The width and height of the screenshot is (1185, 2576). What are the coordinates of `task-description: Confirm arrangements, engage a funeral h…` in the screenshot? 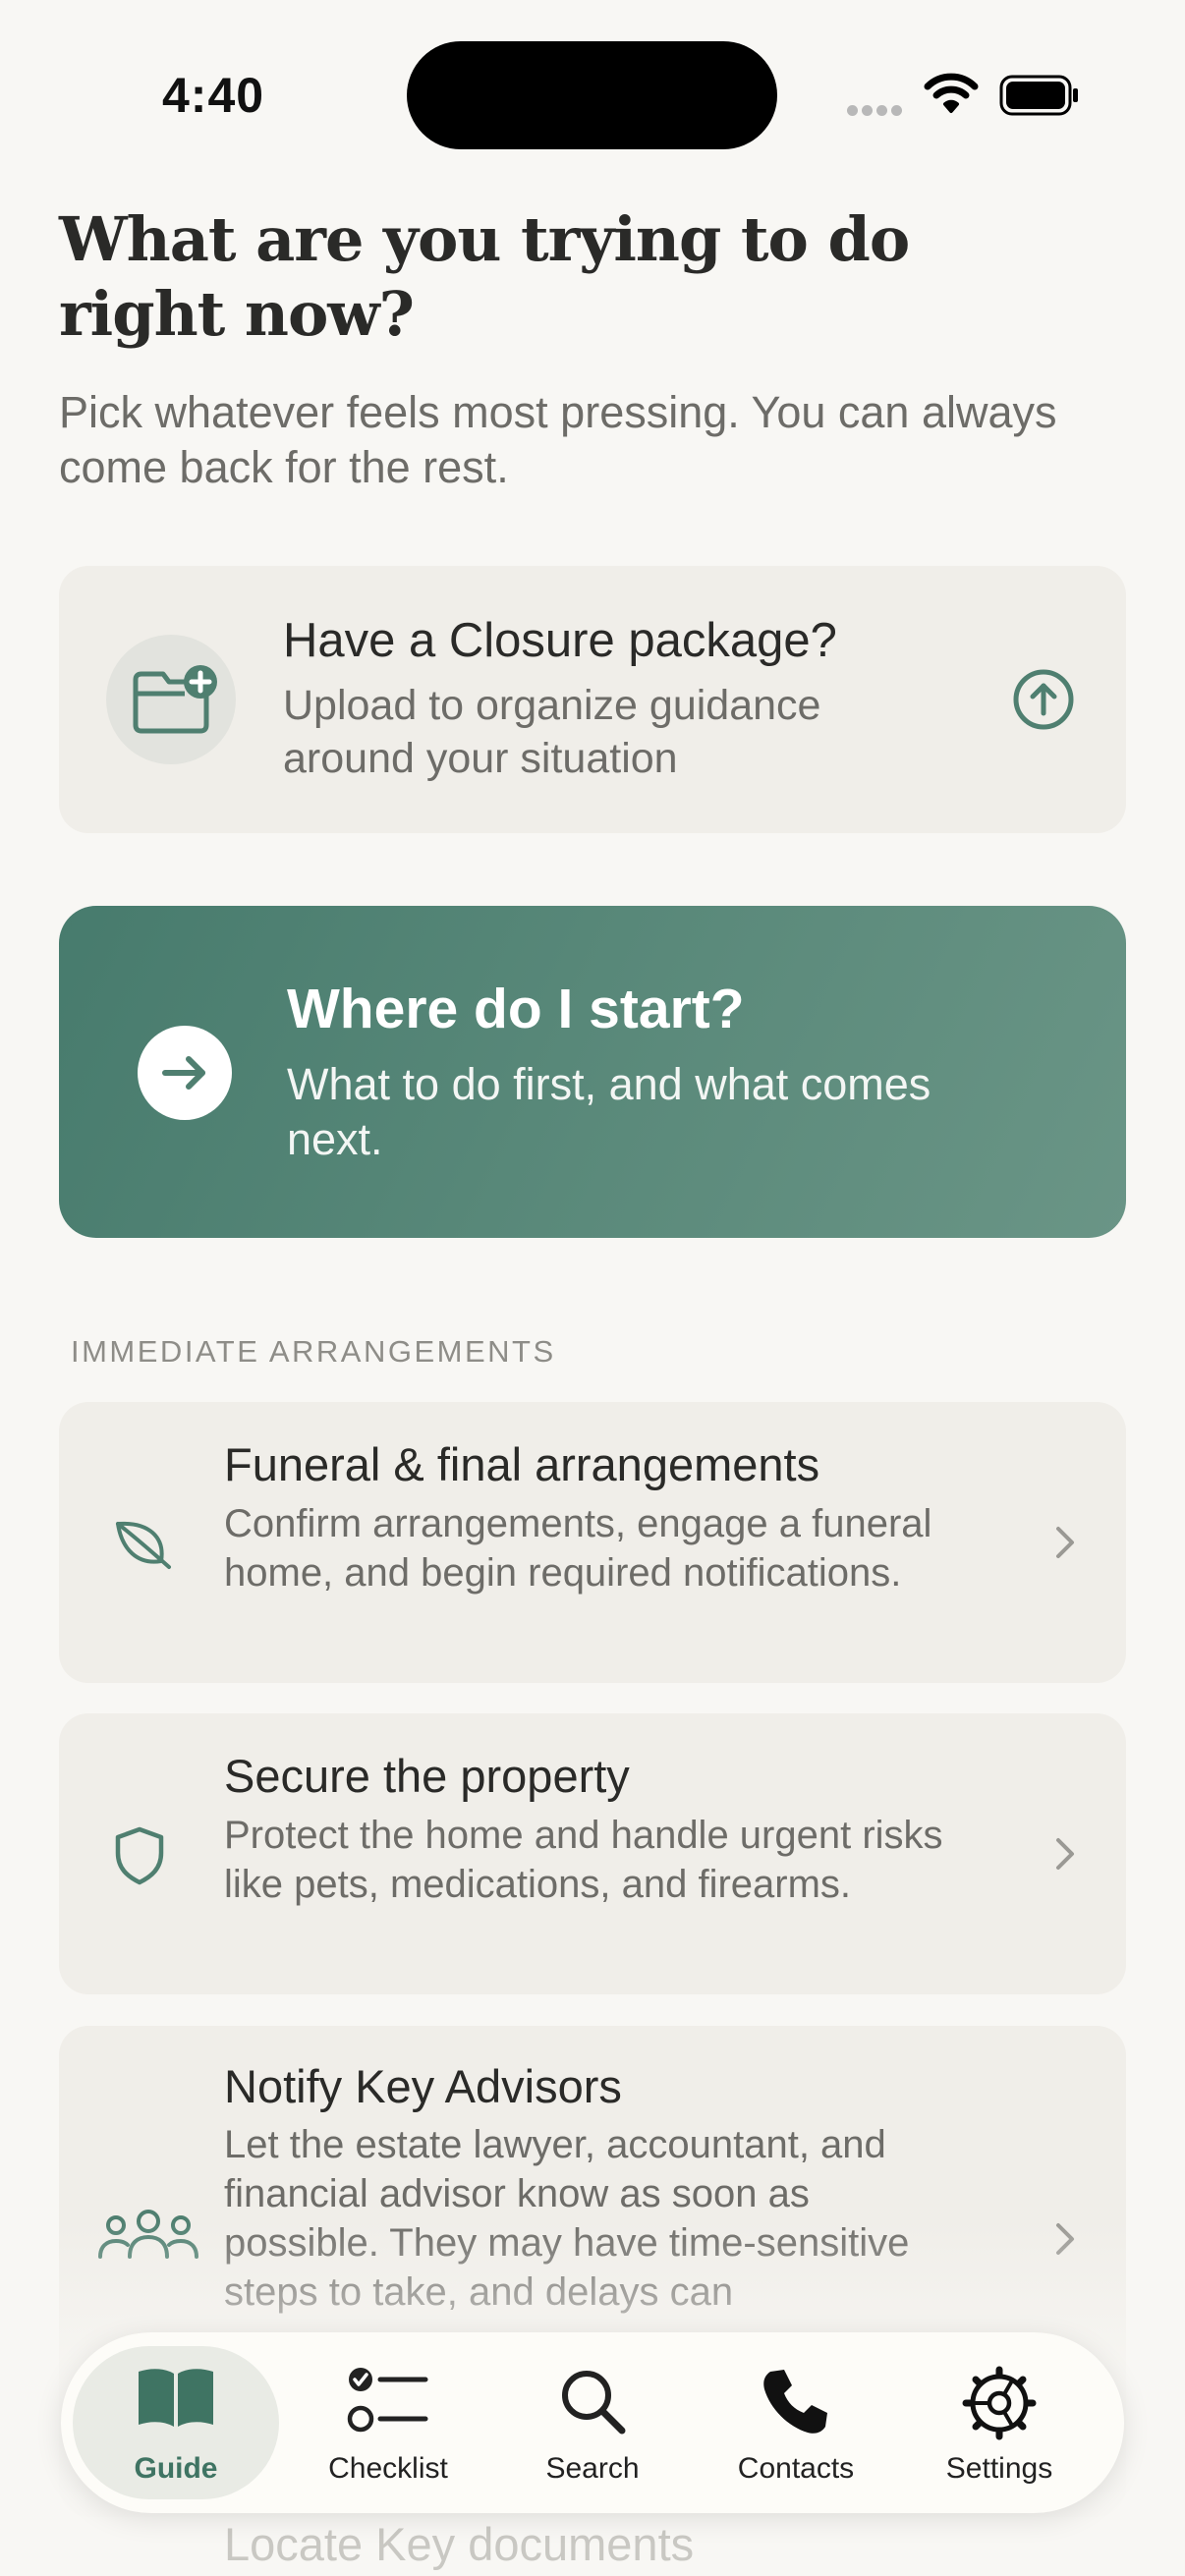 It's located at (578, 1548).